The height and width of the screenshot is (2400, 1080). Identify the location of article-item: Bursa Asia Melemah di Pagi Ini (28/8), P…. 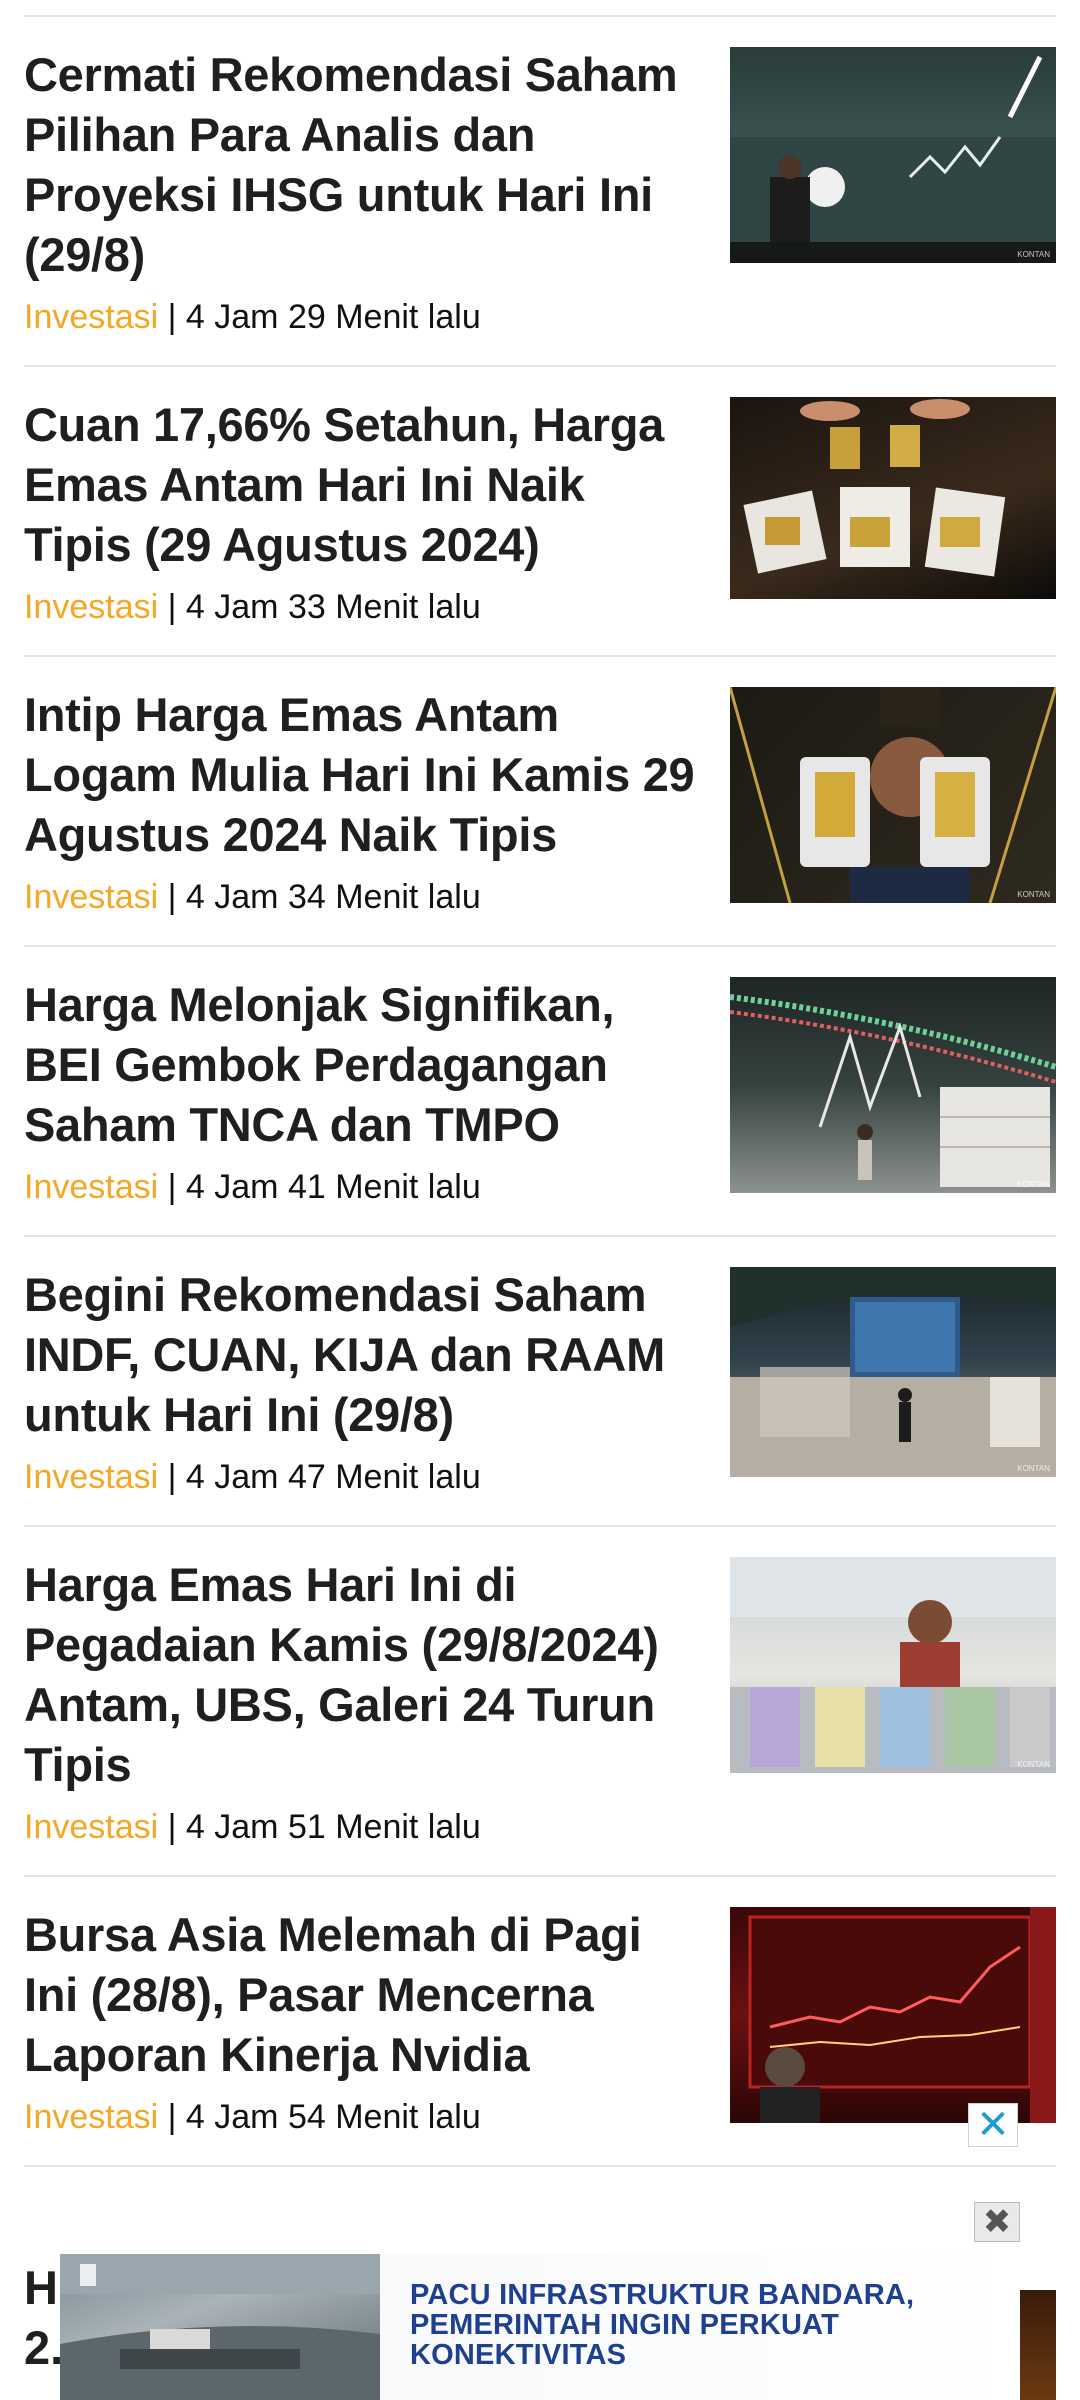
(540, 2022).